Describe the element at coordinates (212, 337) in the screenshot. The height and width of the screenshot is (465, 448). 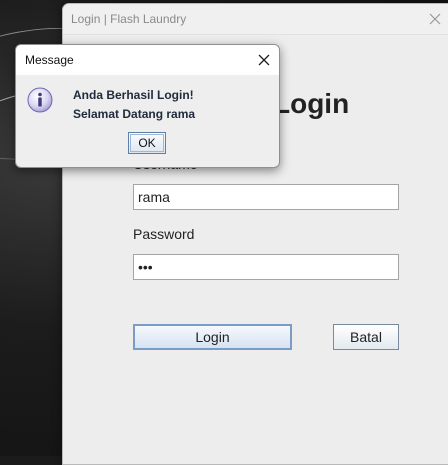
I see `login-button: Login` at that location.